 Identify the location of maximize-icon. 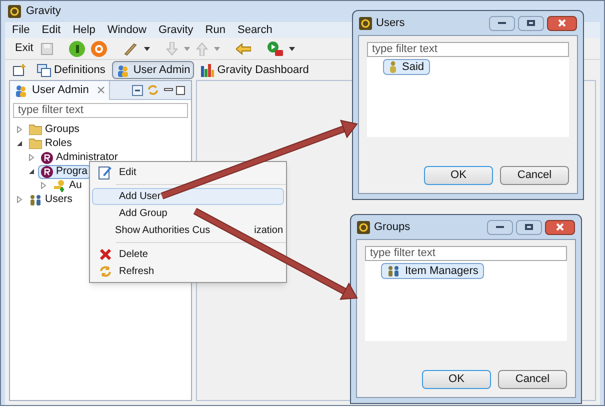
(180, 90).